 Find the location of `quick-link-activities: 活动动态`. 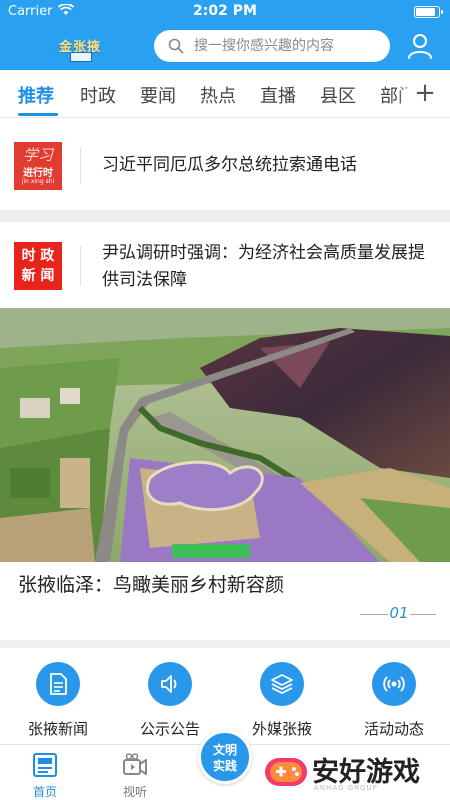

quick-link-activities: 活动动态 is located at coordinates (394, 702).